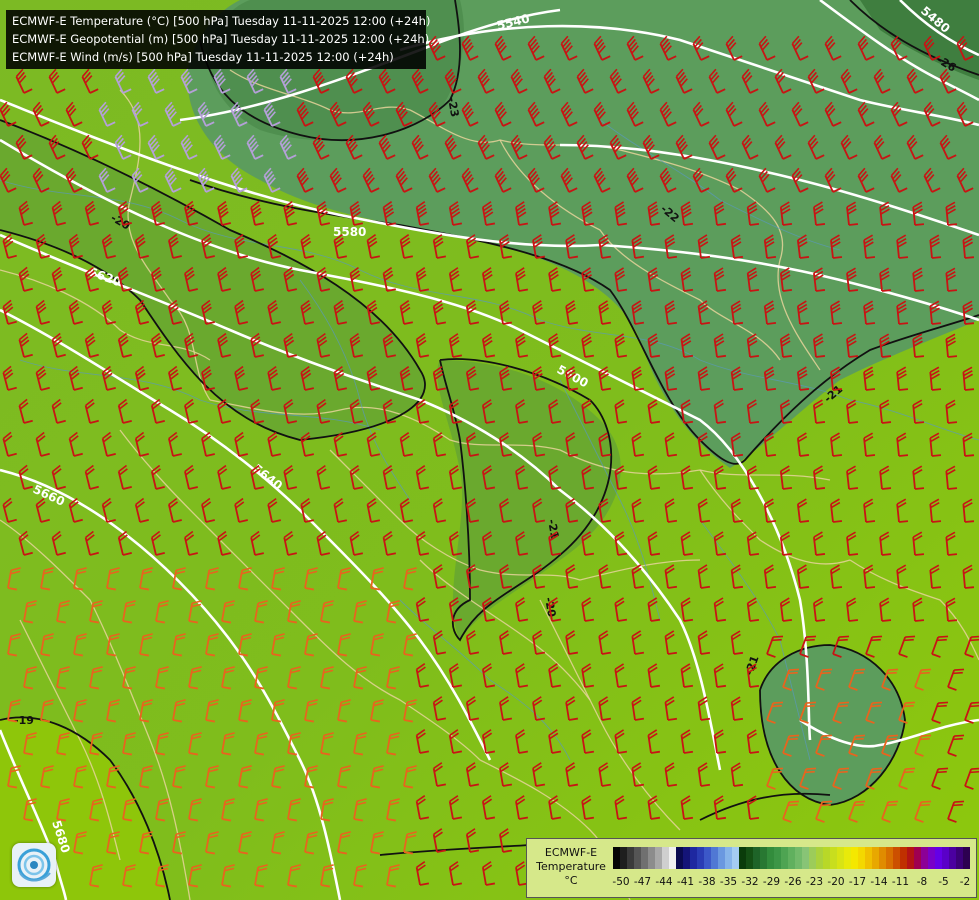 The height and width of the screenshot is (900, 979). I want to click on legend-tick: -23, so click(814, 882).